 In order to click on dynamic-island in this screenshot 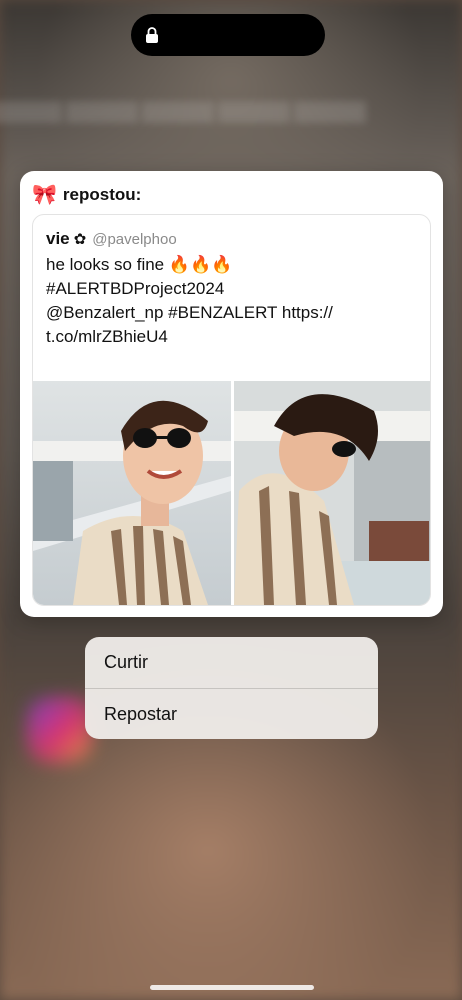, I will do `click(228, 35)`.